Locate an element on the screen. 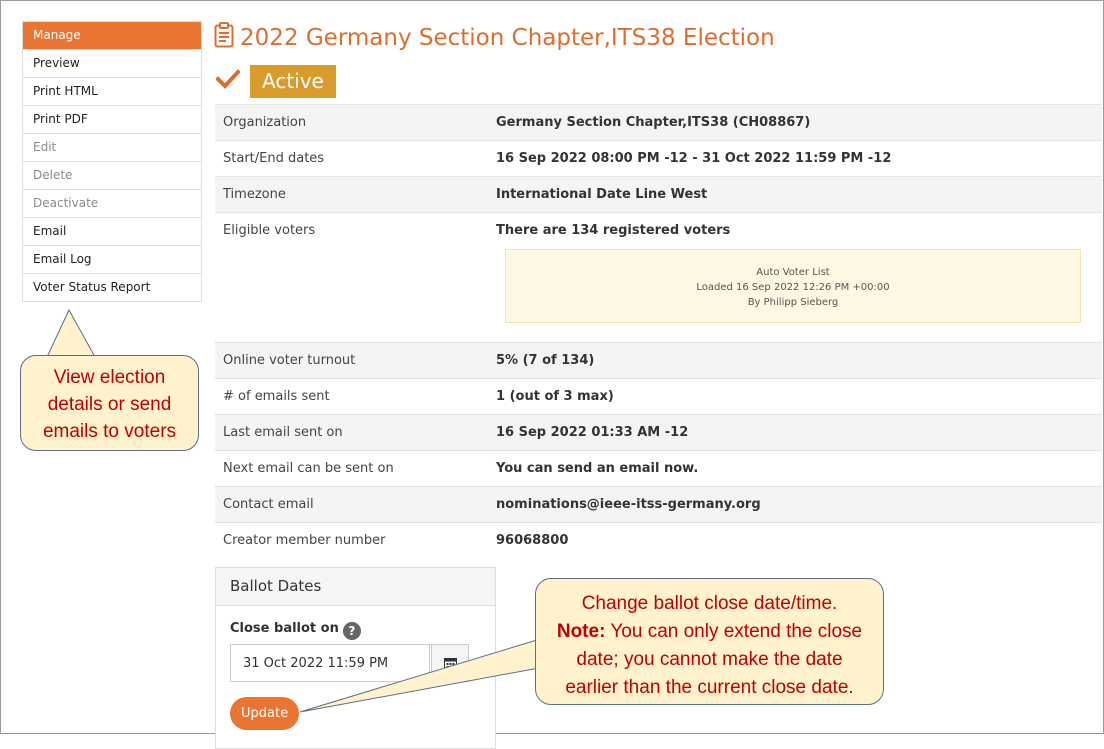 Image resolution: width=1104 pixels, height=749 pixels. callout-right-pointer is located at coordinates (425, 674).